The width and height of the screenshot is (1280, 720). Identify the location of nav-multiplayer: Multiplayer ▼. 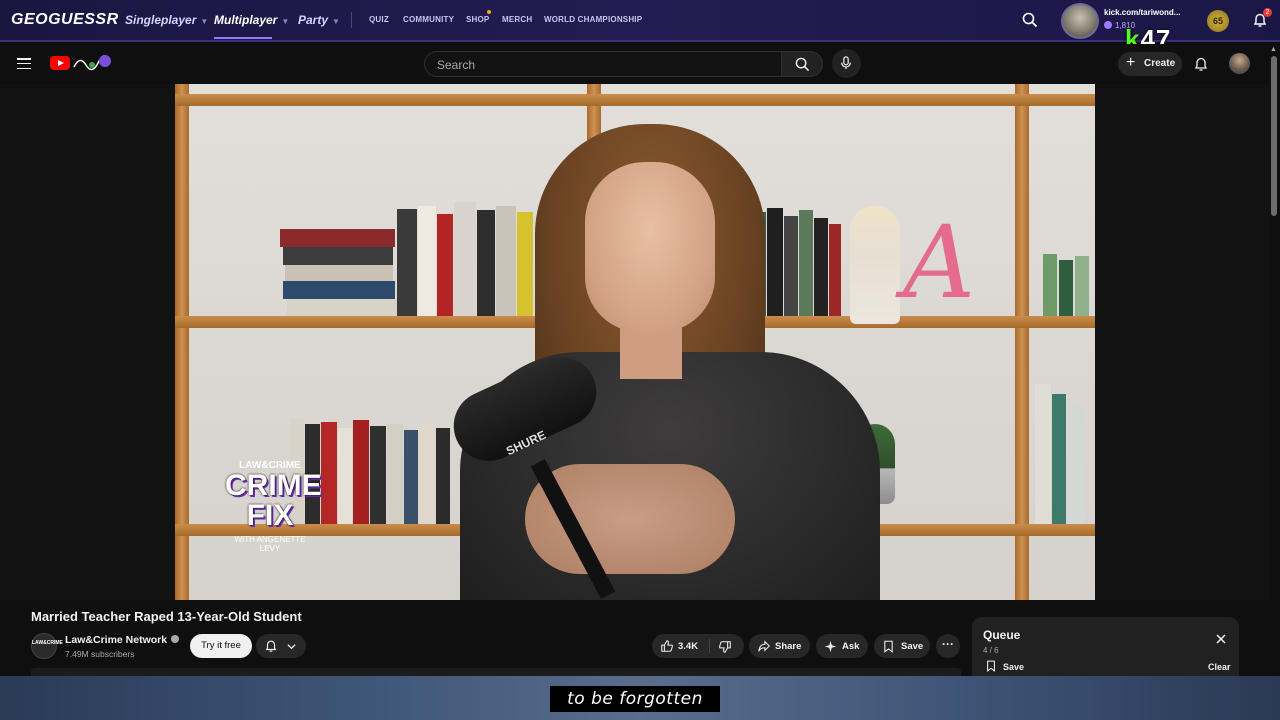
(251, 20).